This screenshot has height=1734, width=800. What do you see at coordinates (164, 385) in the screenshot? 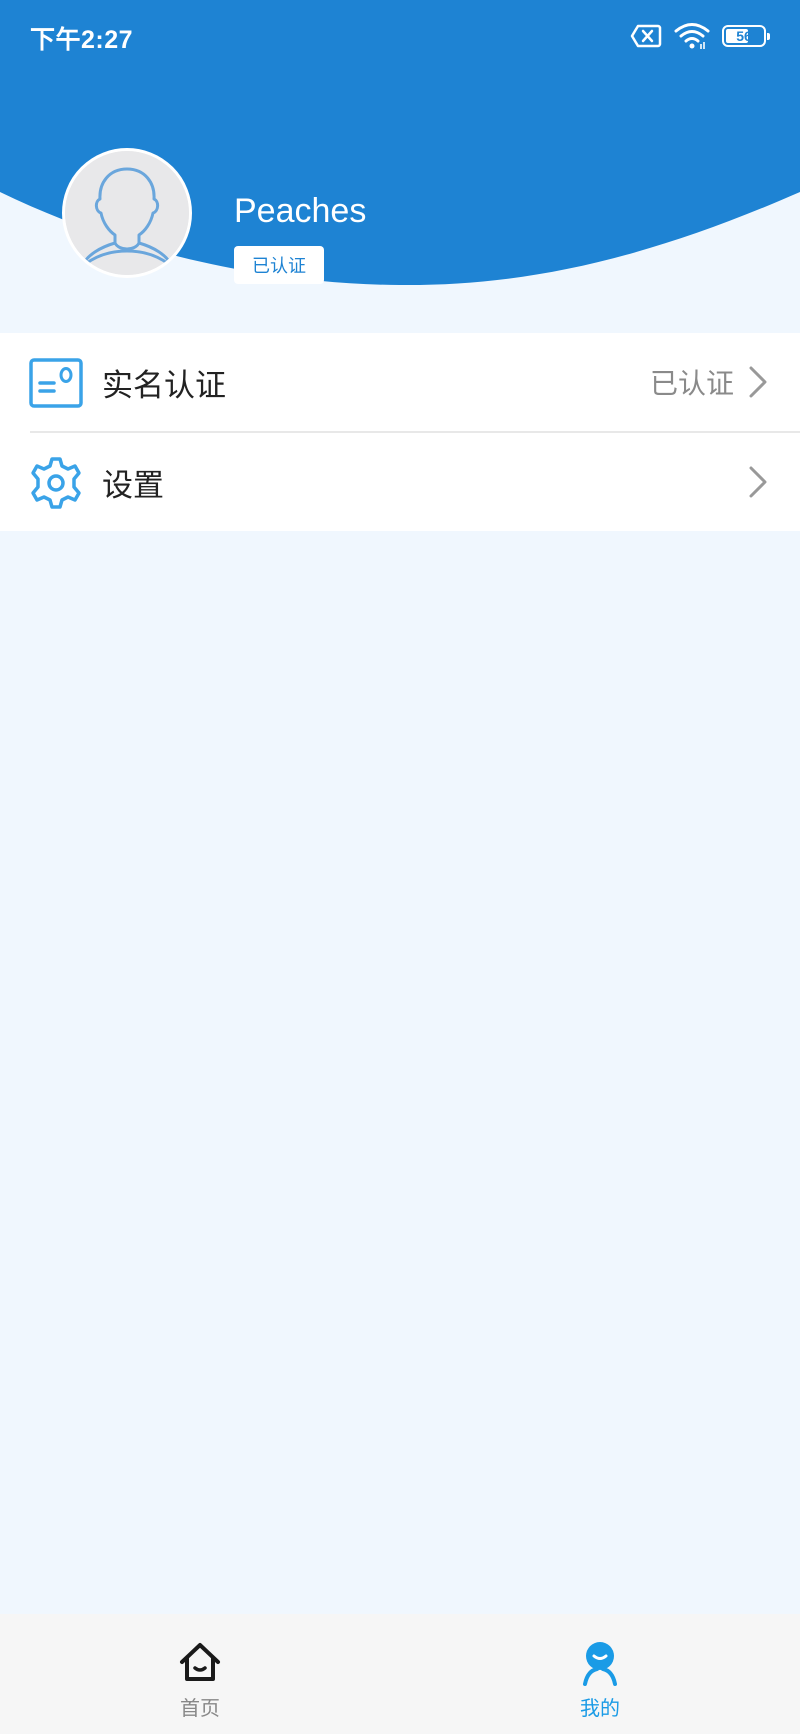
I see `menu-item-label: 实名认证` at bounding box center [164, 385].